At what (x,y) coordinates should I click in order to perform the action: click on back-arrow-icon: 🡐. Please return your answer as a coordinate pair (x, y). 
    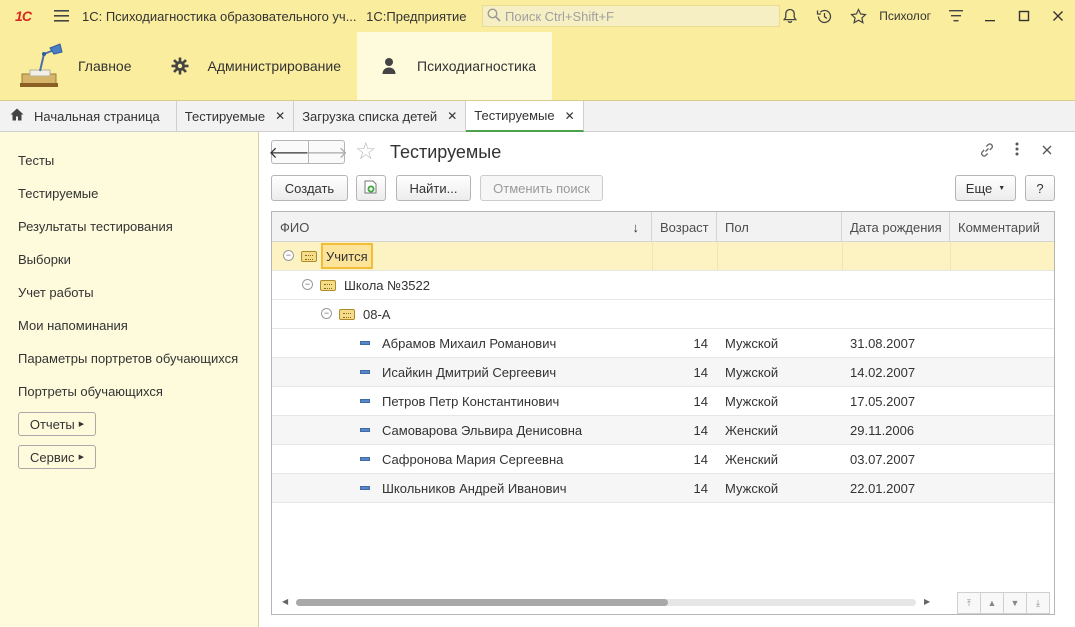
    Looking at the image, I should click on (290, 152).